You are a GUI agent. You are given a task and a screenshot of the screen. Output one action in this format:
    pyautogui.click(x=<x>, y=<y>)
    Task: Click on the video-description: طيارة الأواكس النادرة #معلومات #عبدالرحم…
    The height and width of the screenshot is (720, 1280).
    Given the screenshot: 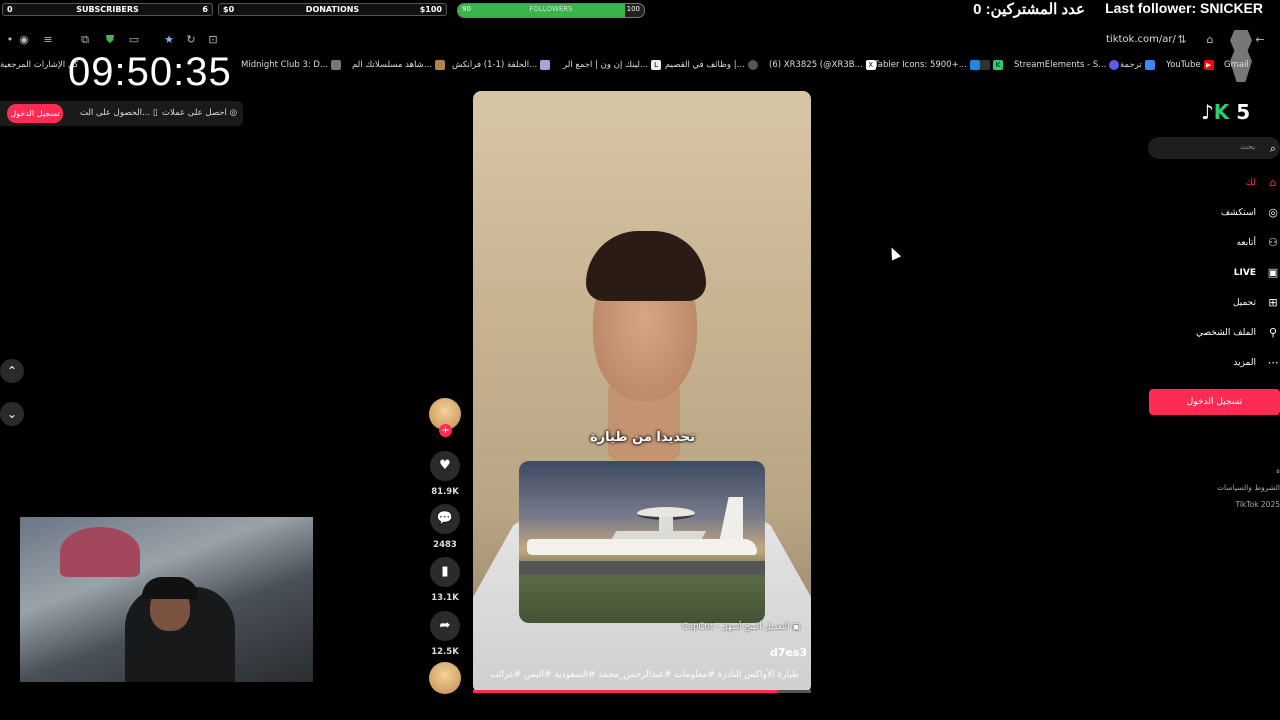 What is the action you would take?
    pyautogui.click(x=645, y=675)
    